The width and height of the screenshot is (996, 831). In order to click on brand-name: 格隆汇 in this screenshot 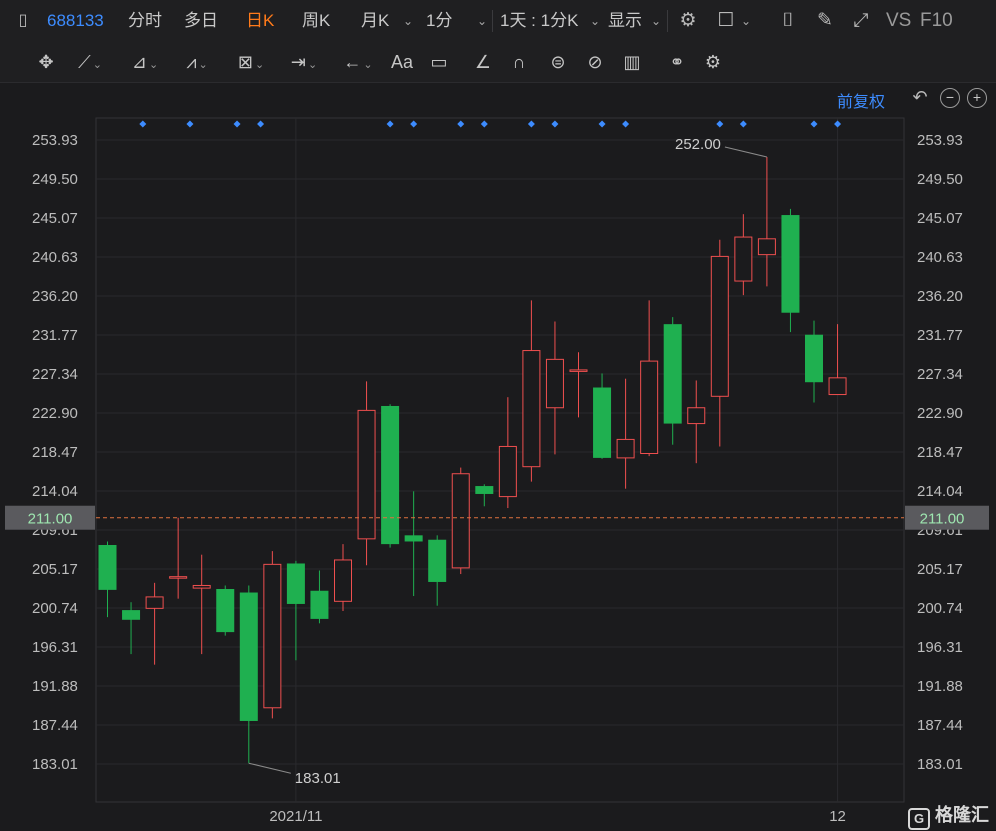, I will do `click(962, 815)`.